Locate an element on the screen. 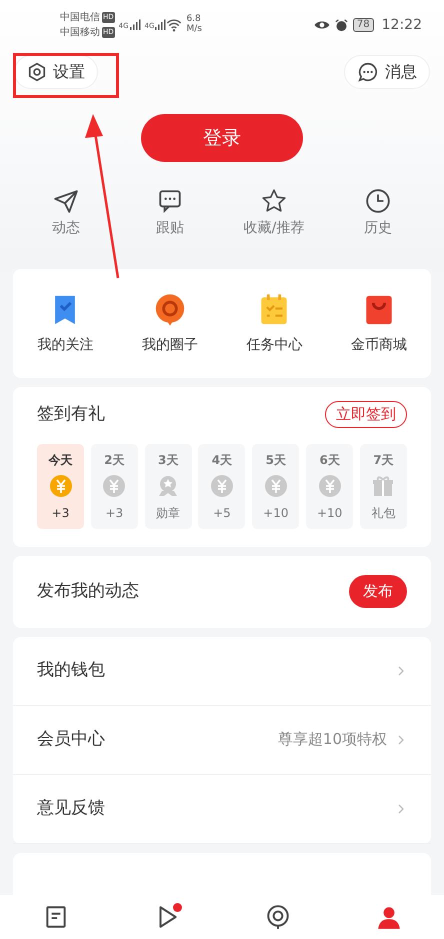 This screenshot has height=939, width=444. checkin-day: 5天 +10 is located at coordinates (276, 486).